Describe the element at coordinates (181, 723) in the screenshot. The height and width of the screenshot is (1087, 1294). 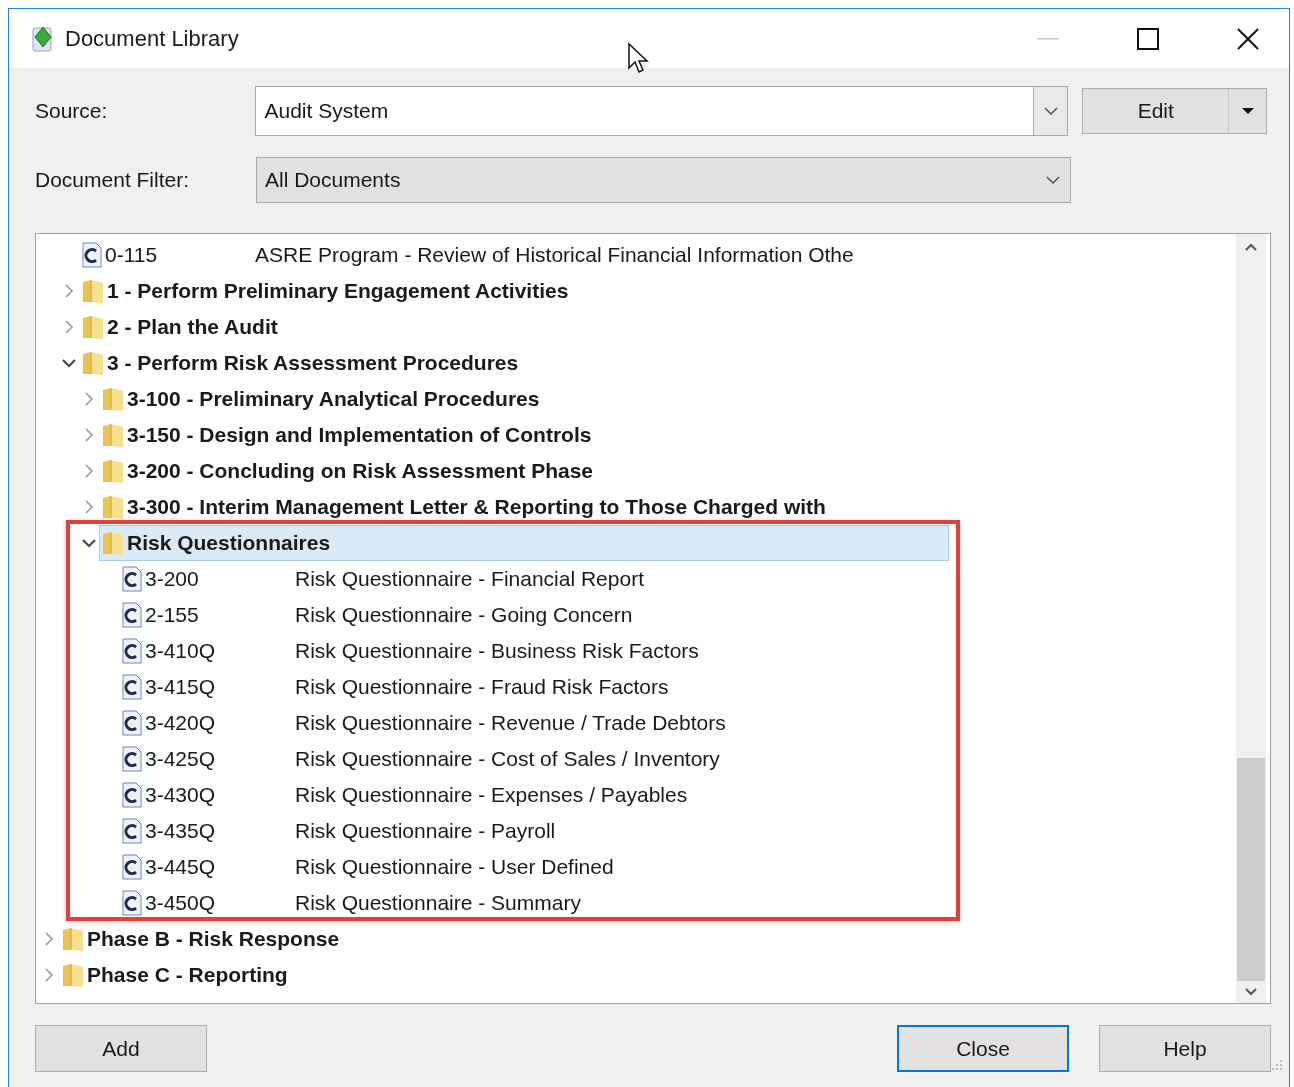
I see `document-code: 3-420Q` at that location.